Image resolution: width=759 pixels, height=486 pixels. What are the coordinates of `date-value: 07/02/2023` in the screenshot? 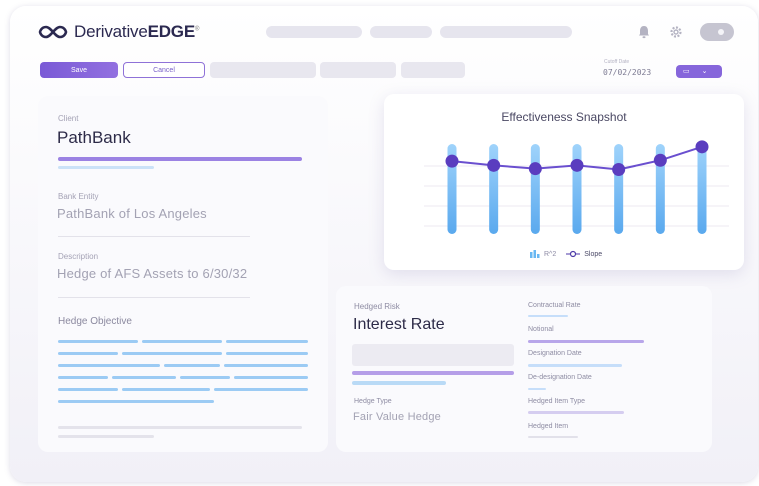 It's located at (627, 72).